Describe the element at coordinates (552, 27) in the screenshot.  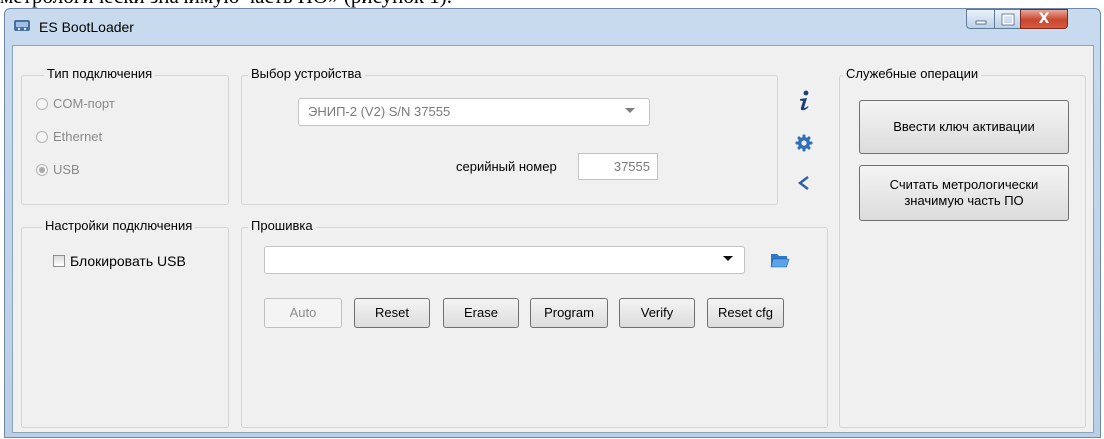
I see `title-bar: ES BootLoader X` at that location.